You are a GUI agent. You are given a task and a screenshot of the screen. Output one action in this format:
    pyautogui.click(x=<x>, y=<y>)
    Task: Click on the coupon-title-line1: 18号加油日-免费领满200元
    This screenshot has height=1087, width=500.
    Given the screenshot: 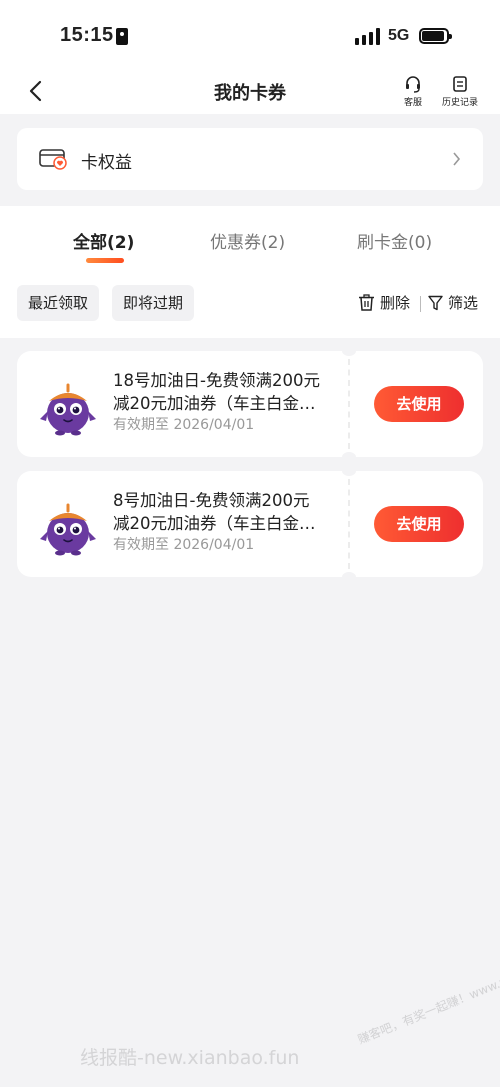 What is the action you would take?
    pyautogui.click(x=216, y=380)
    